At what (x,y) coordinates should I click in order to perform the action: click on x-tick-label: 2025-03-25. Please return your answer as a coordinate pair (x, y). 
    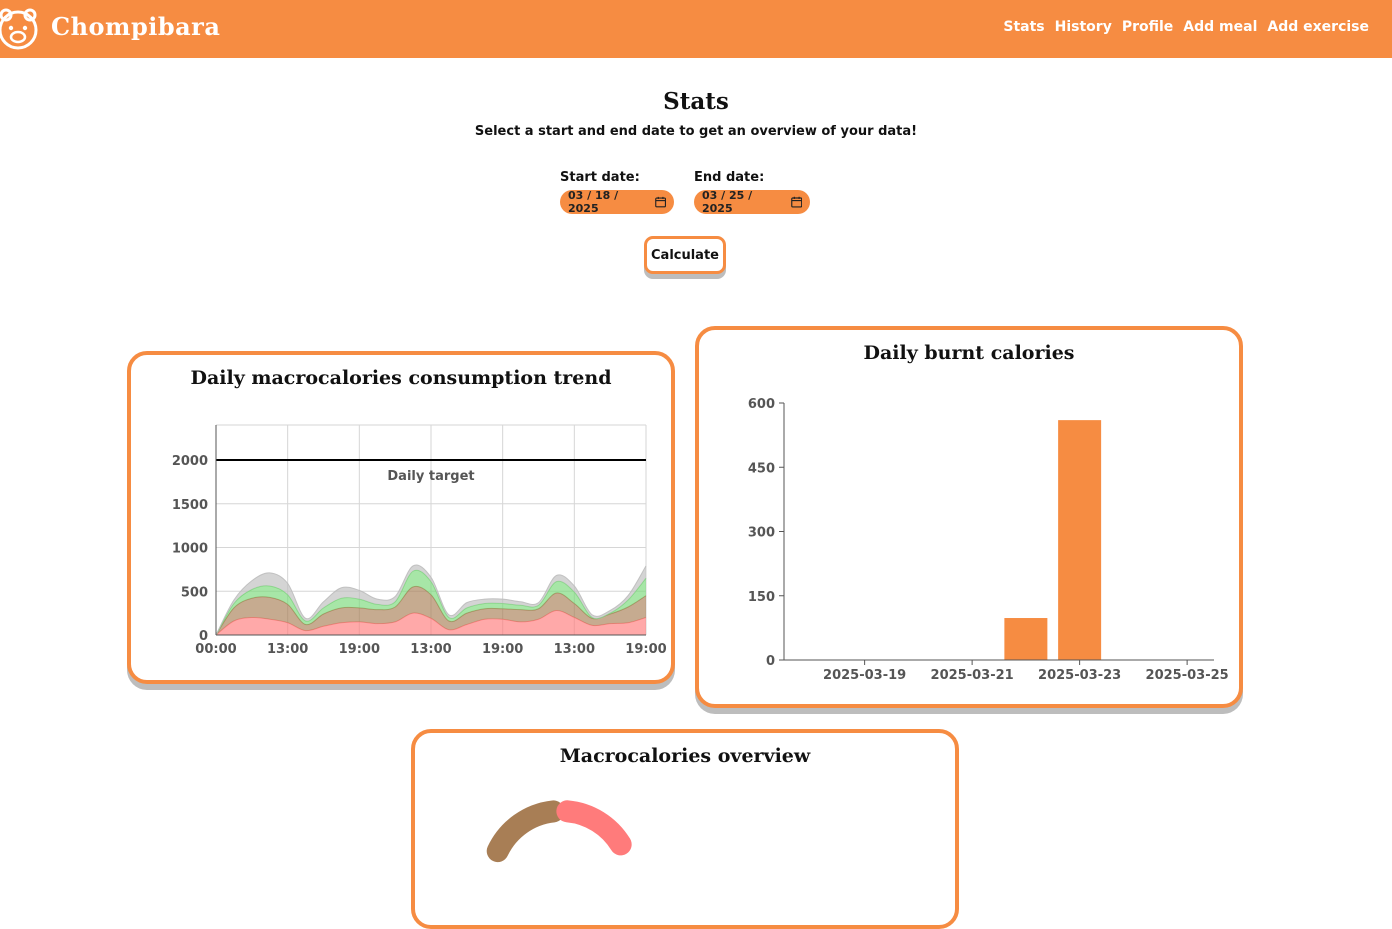
    Looking at the image, I should click on (1187, 675).